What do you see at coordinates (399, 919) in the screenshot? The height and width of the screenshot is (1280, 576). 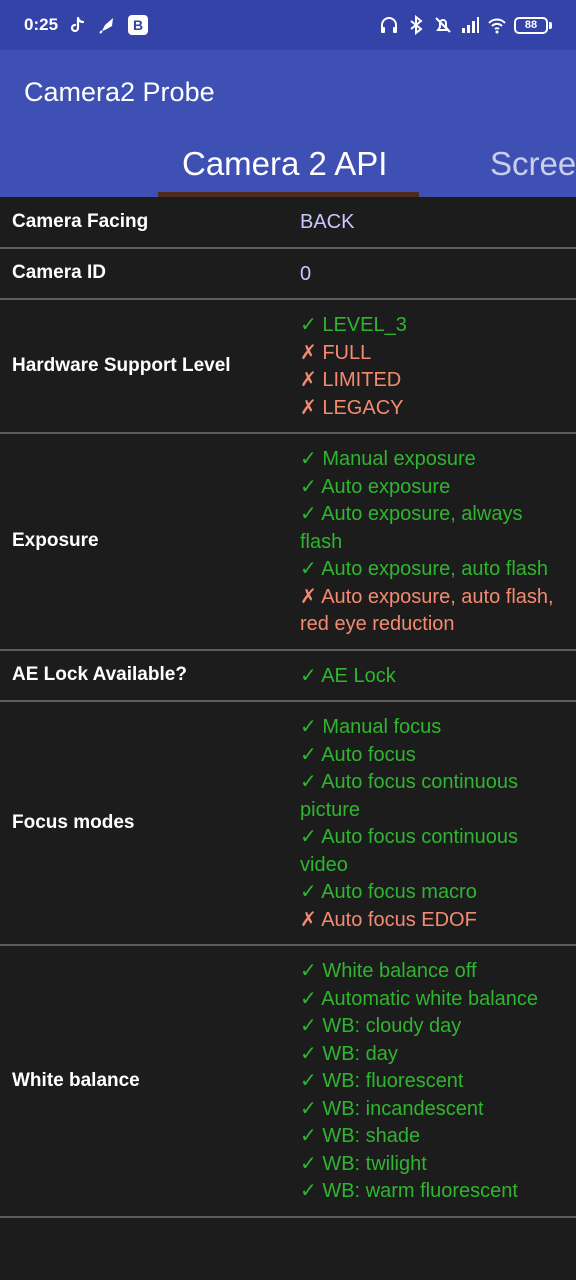 I see `item-text: Auto focus EDOF` at bounding box center [399, 919].